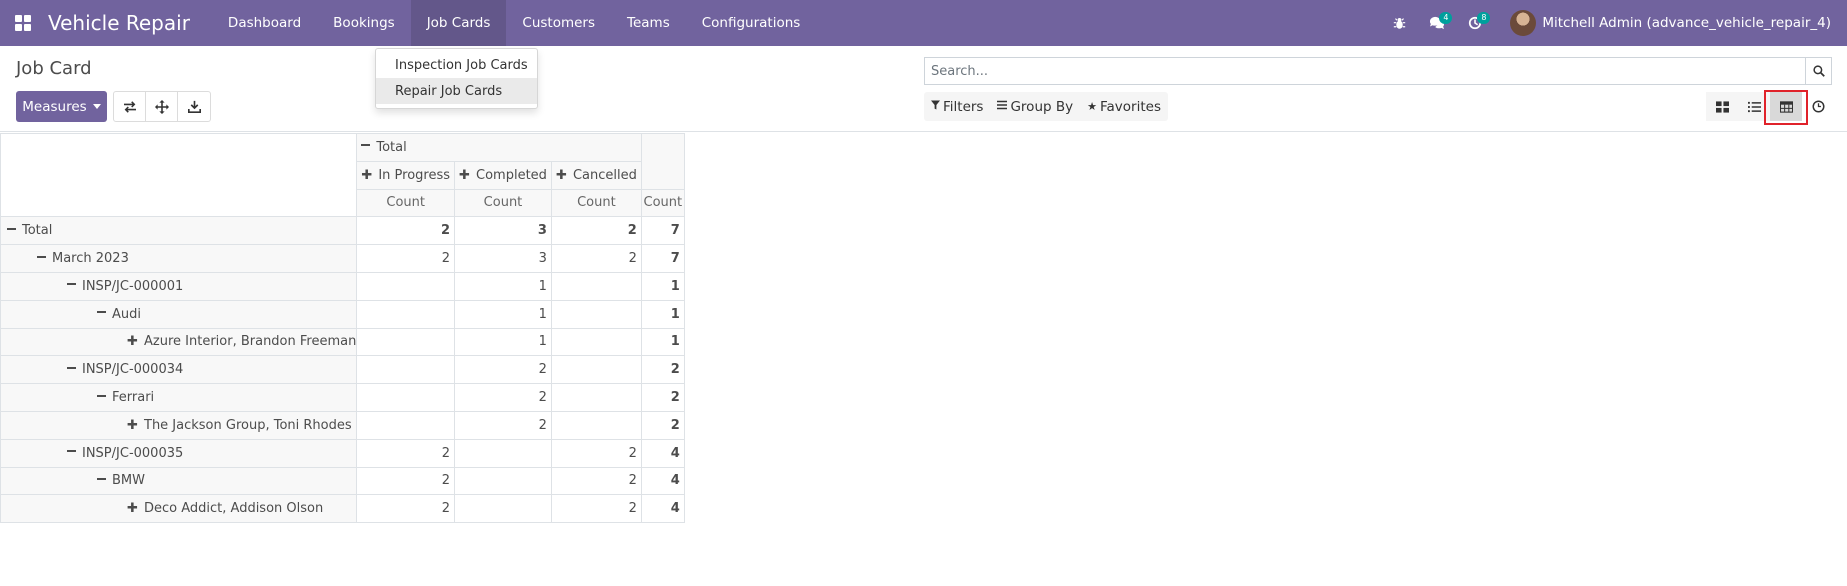 The width and height of the screenshot is (1847, 586). What do you see at coordinates (1437, 23) in the screenshot?
I see `messages-chat-icon: 4` at bounding box center [1437, 23].